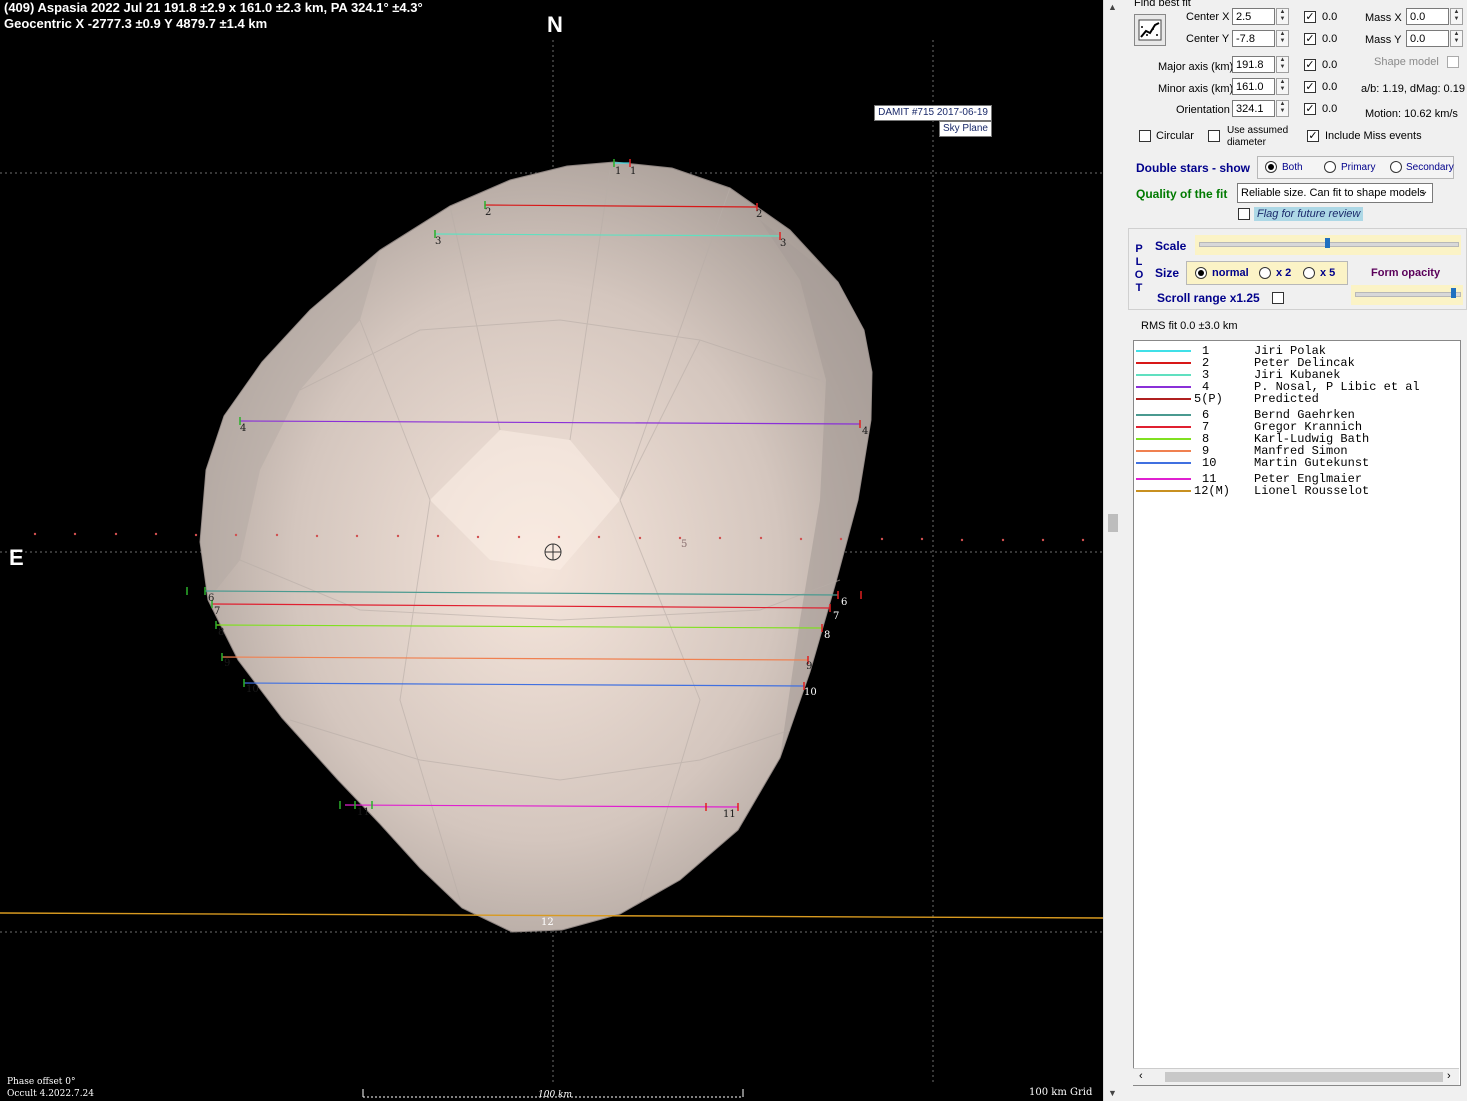  What do you see at coordinates (16, 557) in the screenshot?
I see `east-label: E` at bounding box center [16, 557].